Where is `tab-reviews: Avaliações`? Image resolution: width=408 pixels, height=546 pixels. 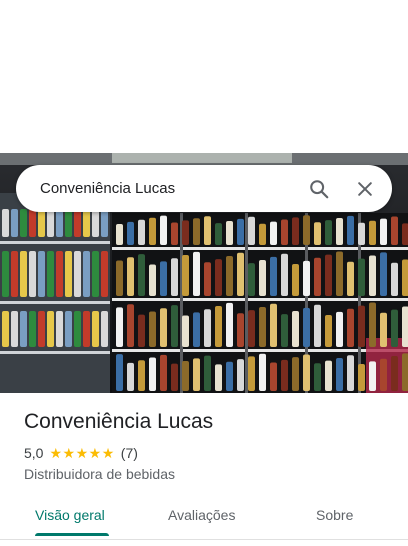
tab-reviews: Avaliações is located at coordinates (201, 515).